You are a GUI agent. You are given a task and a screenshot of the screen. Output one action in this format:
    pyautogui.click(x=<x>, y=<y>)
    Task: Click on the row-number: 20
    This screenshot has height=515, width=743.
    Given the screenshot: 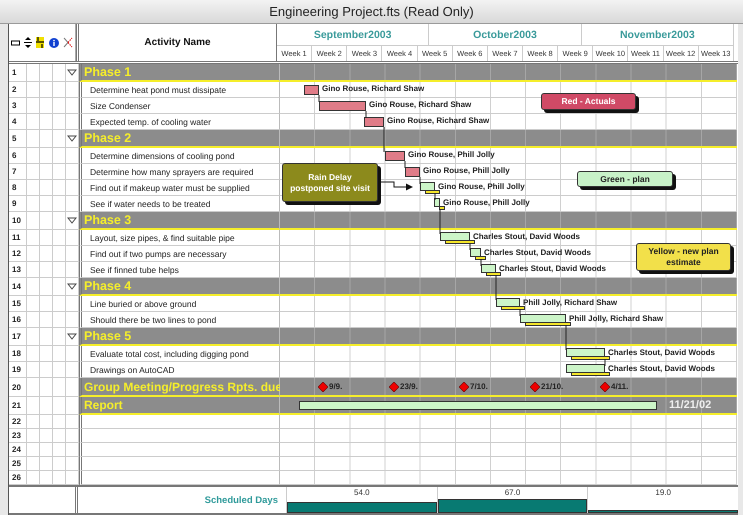 What is the action you would take?
    pyautogui.click(x=18, y=387)
    